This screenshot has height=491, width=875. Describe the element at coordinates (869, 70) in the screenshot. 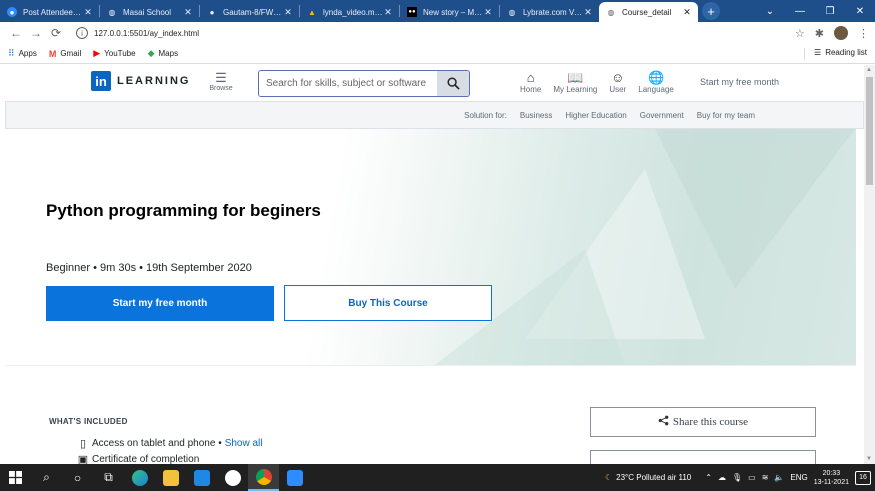

I see `scroll-up-icon: ▲` at that location.